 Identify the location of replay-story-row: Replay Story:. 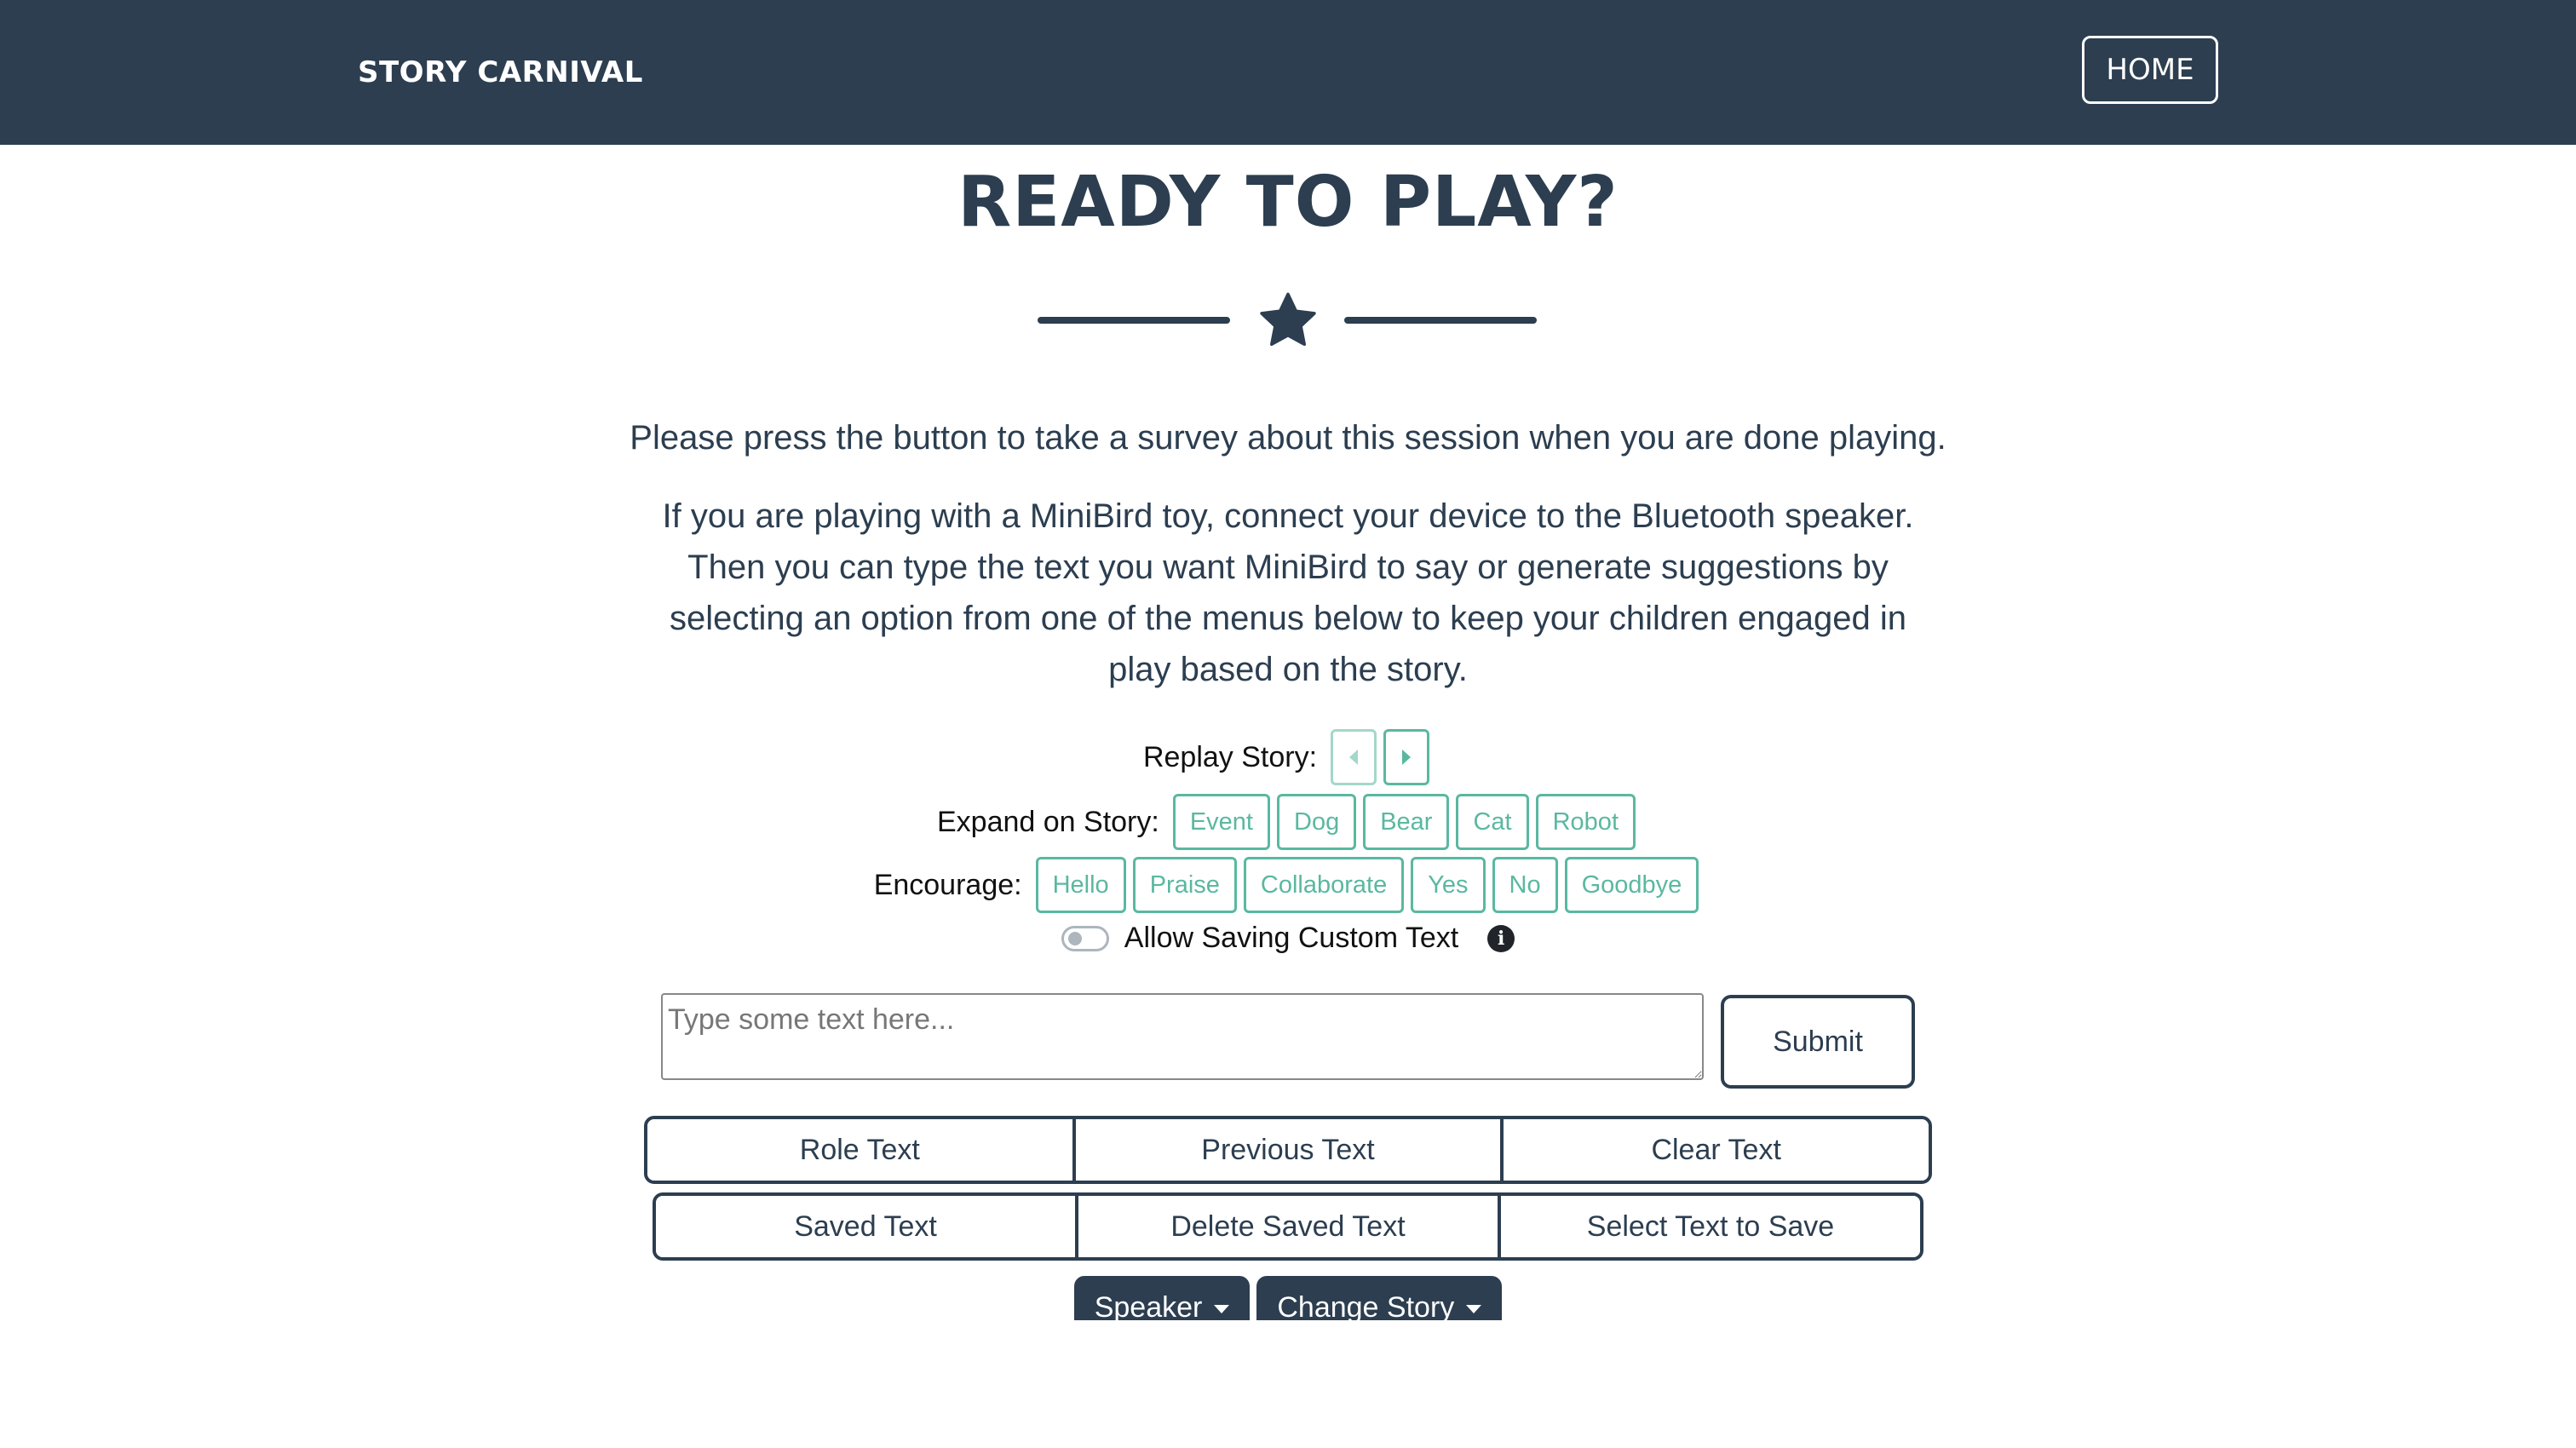
(1288, 757).